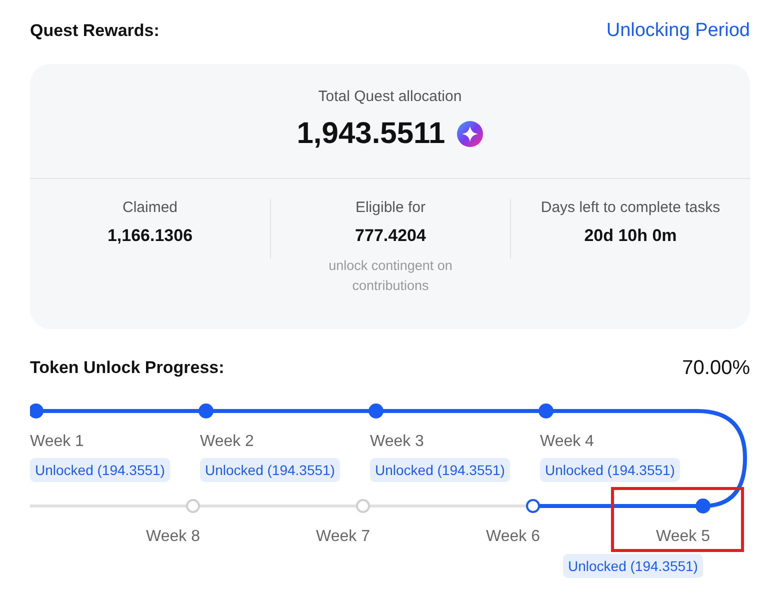  What do you see at coordinates (513, 537) in the screenshot?
I see `week-label: Week 6` at bounding box center [513, 537].